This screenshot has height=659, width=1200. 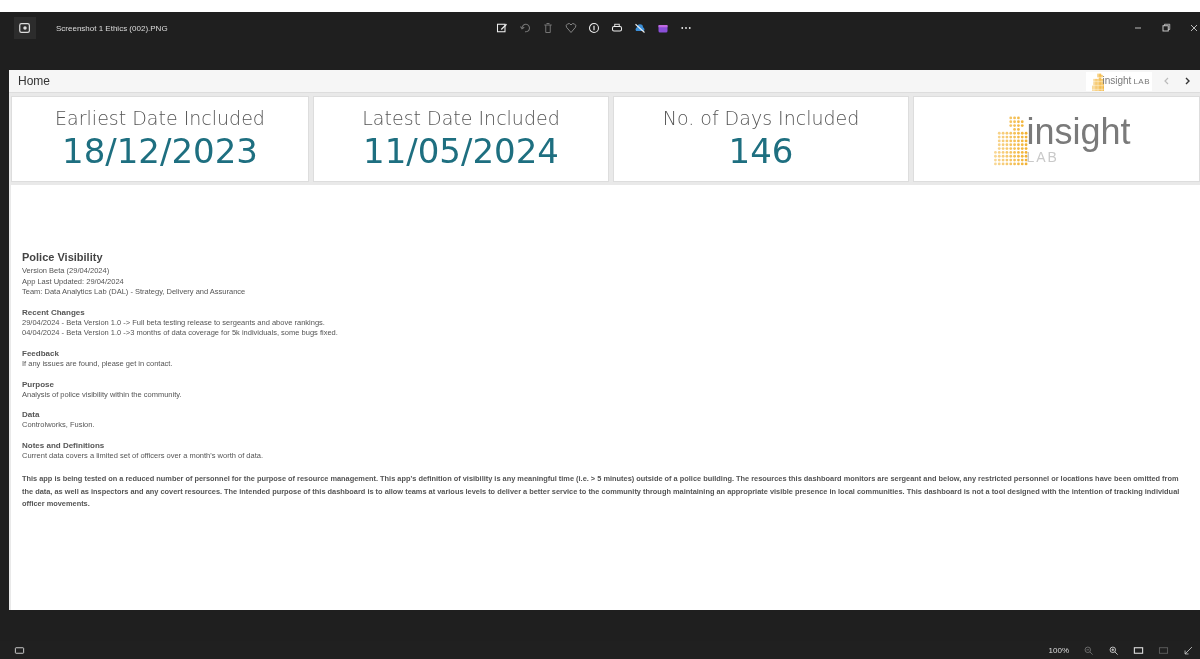 I want to click on logo-subtitle: LAB, so click(x=1141, y=82).